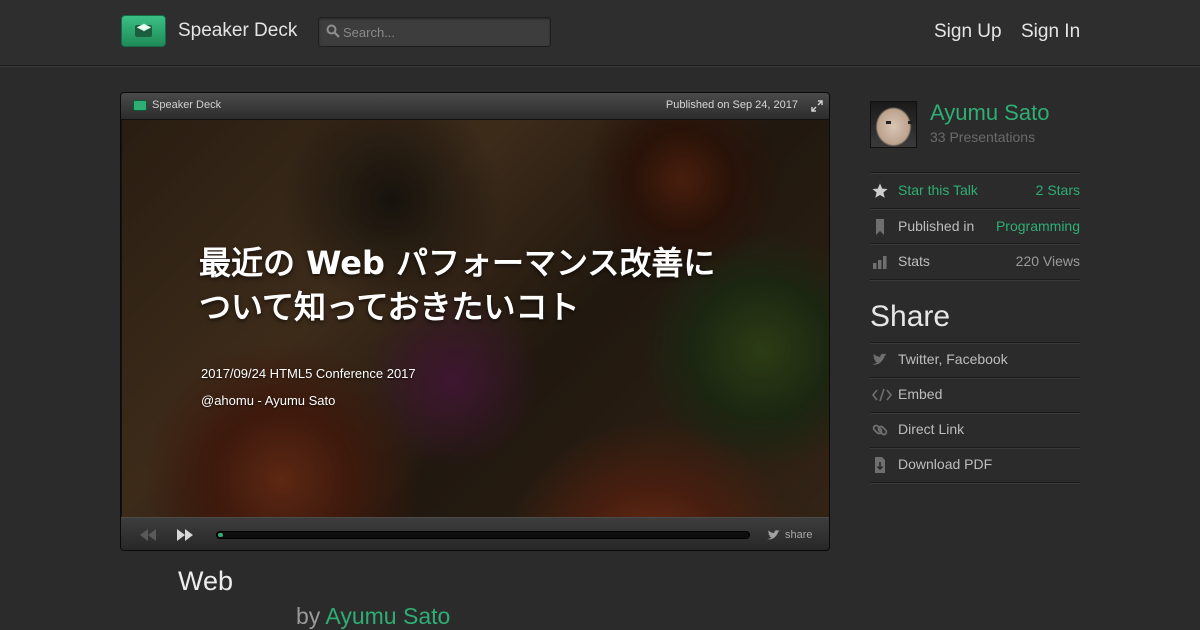 This screenshot has width=1200, height=630. Describe the element at coordinates (920, 394) in the screenshot. I see `share-embed-label: Embed` at that location.